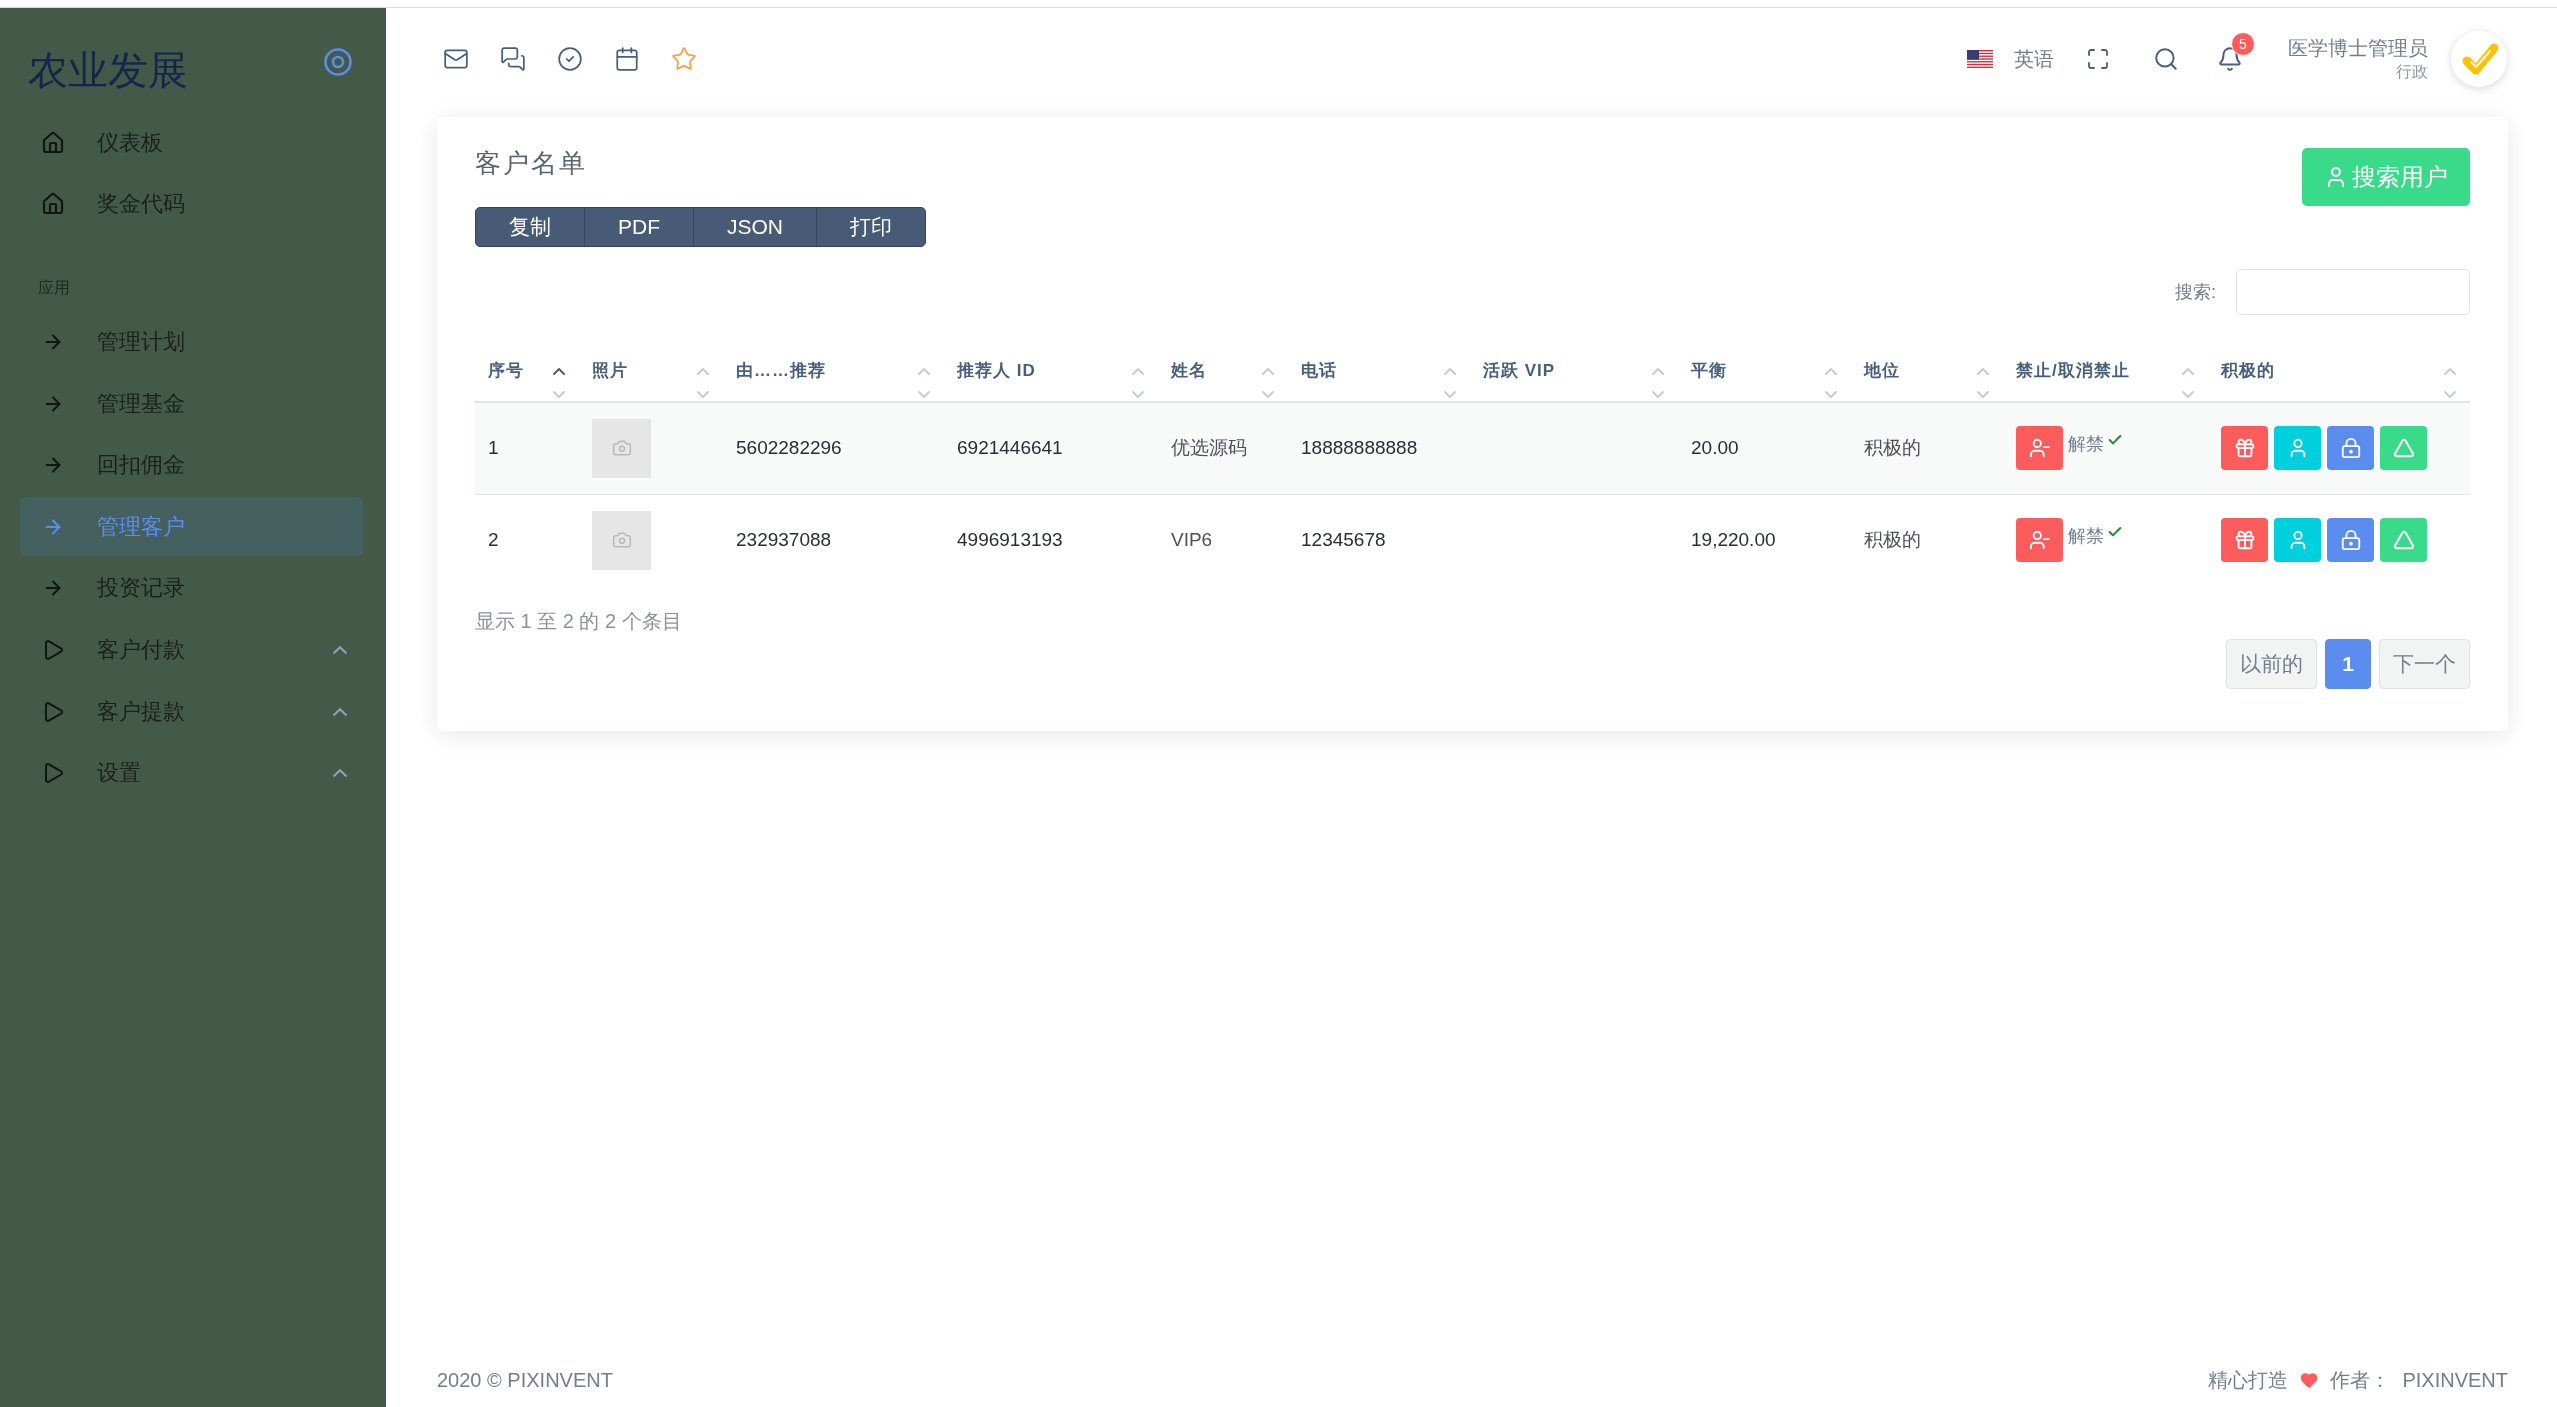  Describe the element at coordinates (506, 371) in the screenshot. I see `column-header: 序号` at that location.